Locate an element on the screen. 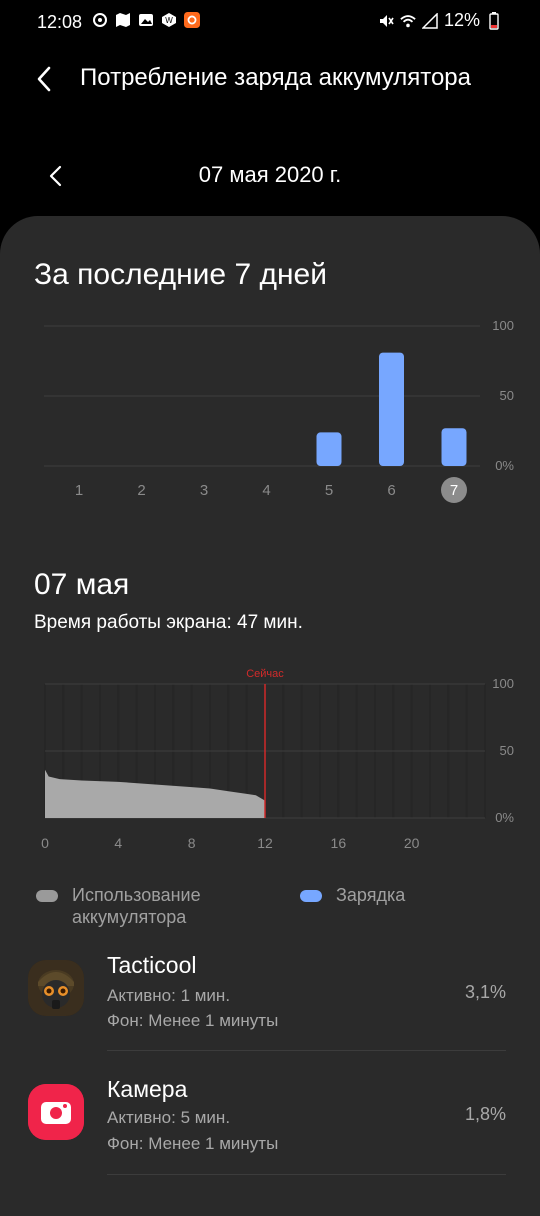 The width and height of the screenshot is (540, 1216). x-tick-label: 3 is located at coordinates (204, 490).